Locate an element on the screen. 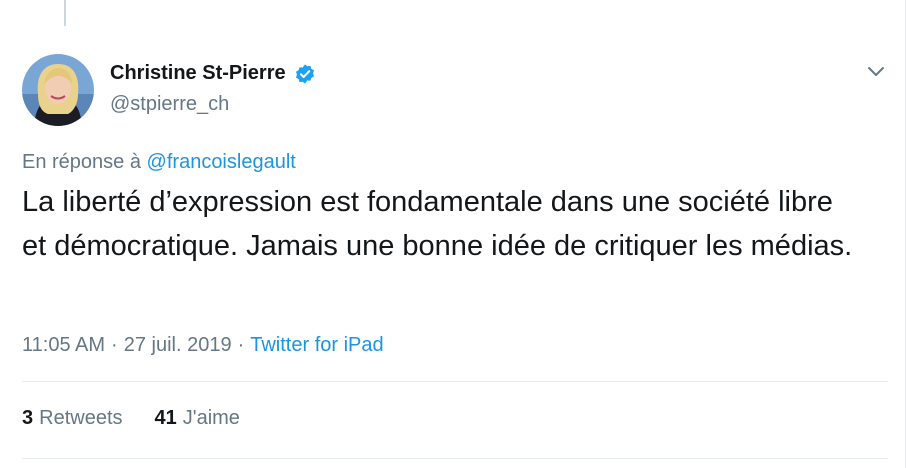 The width and height of the screenshot is (906, 468). tweet-time: 11:05 AM is located at coordinates (63, 345).